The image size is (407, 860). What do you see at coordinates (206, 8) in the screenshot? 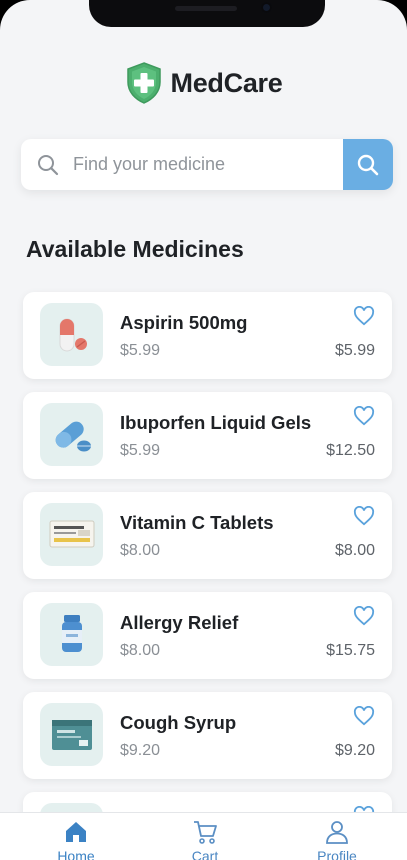
I see `speaker-grille` at bounding box center [206, 8].